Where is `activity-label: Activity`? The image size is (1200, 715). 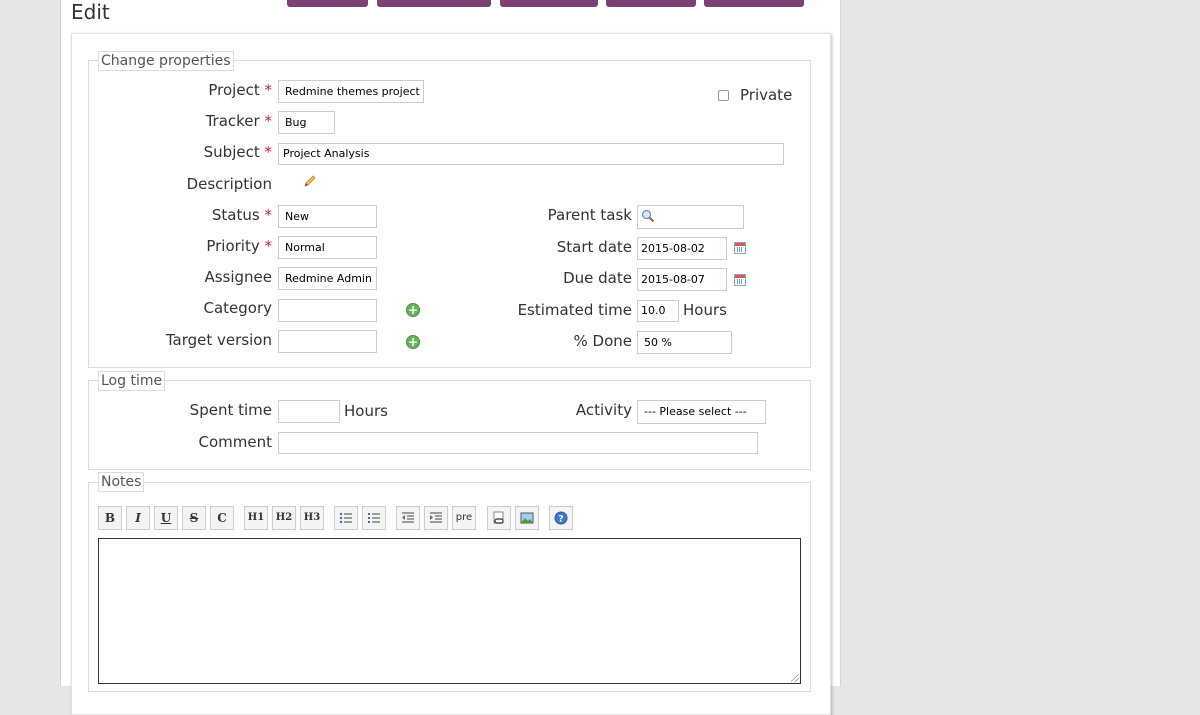
activity-label: Activity is located at coordinates (603, 410).